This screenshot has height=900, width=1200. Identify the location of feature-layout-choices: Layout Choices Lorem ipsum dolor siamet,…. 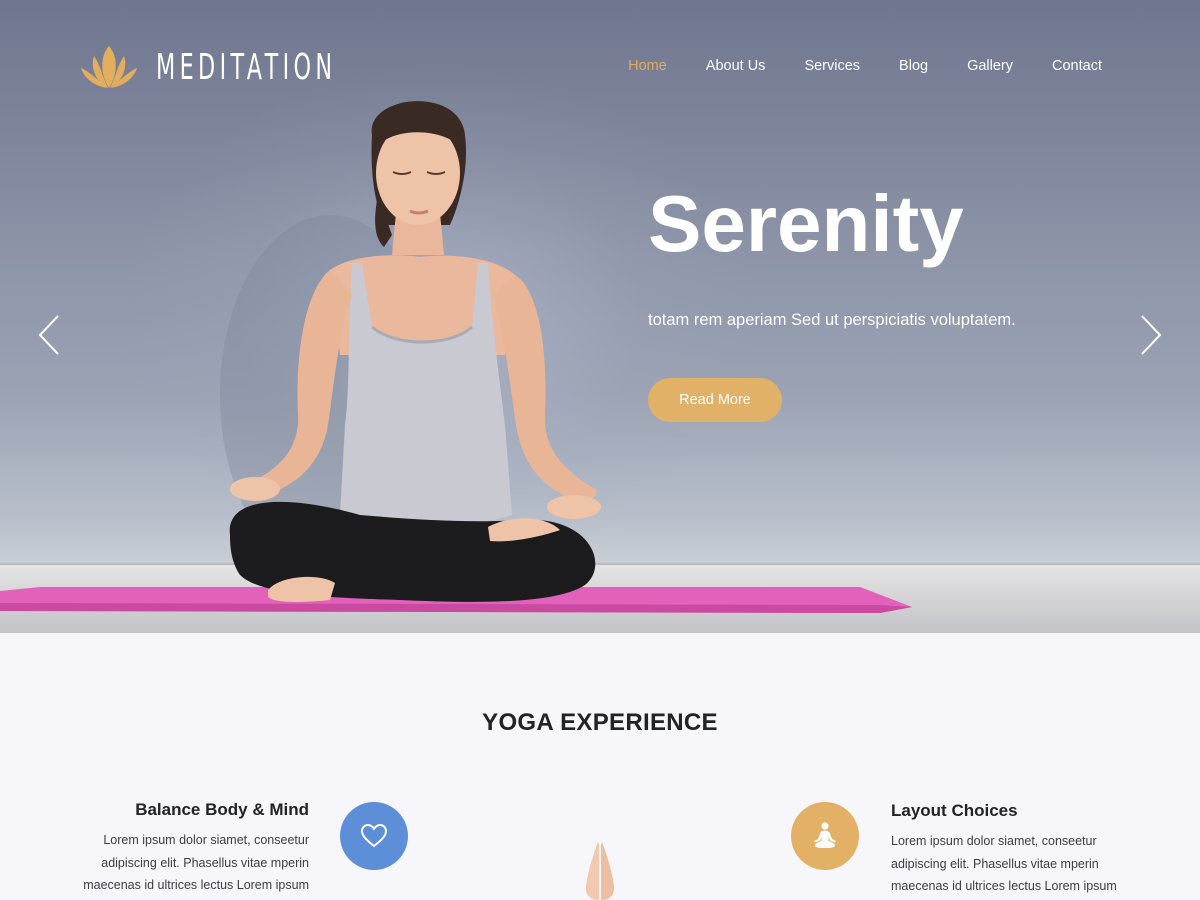
(1021, 849).